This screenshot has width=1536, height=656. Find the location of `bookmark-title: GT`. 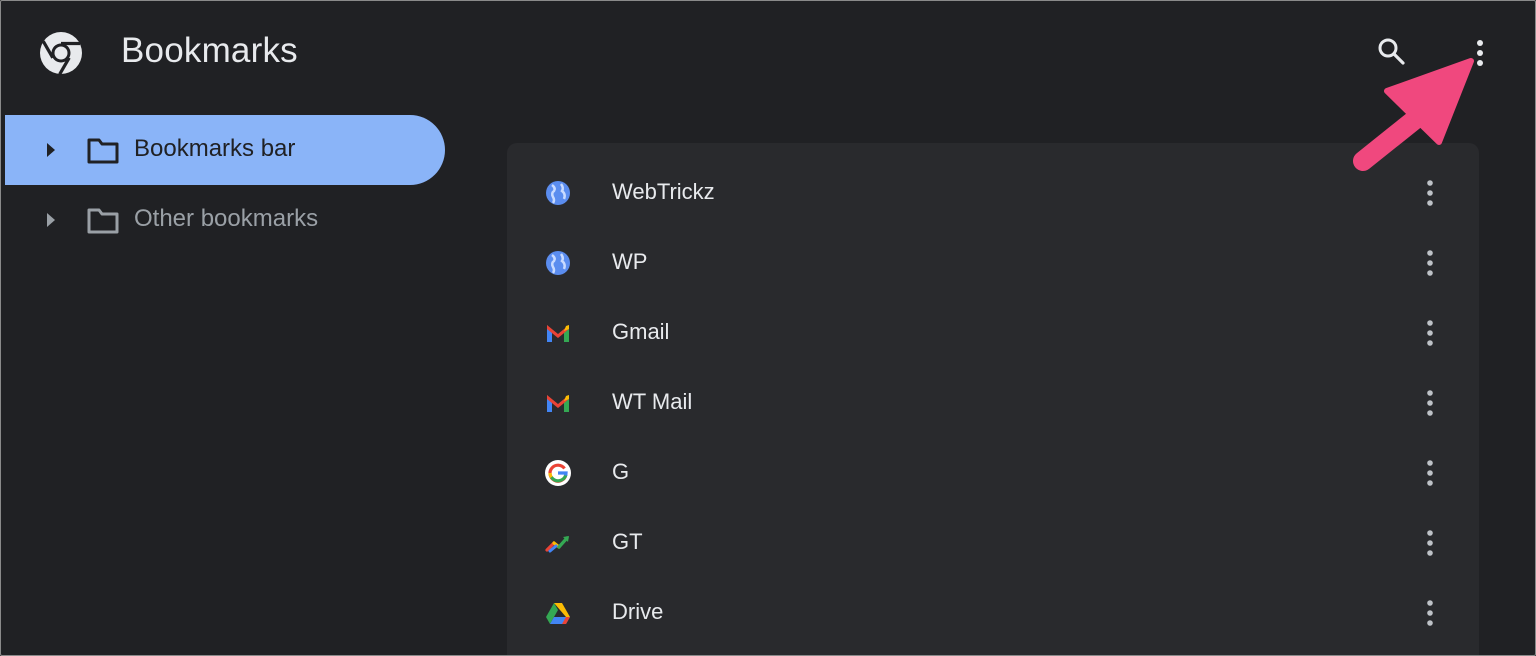

bookmark-title: GT is located at coordinates (627, 541).